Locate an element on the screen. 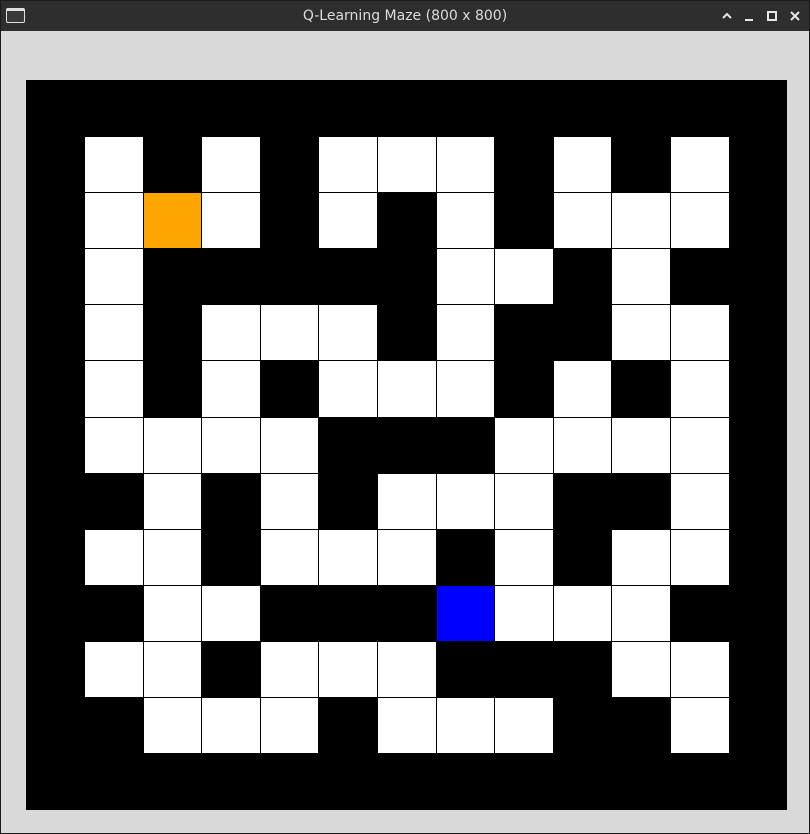  minimize-button is located at coordinates (749, 16).